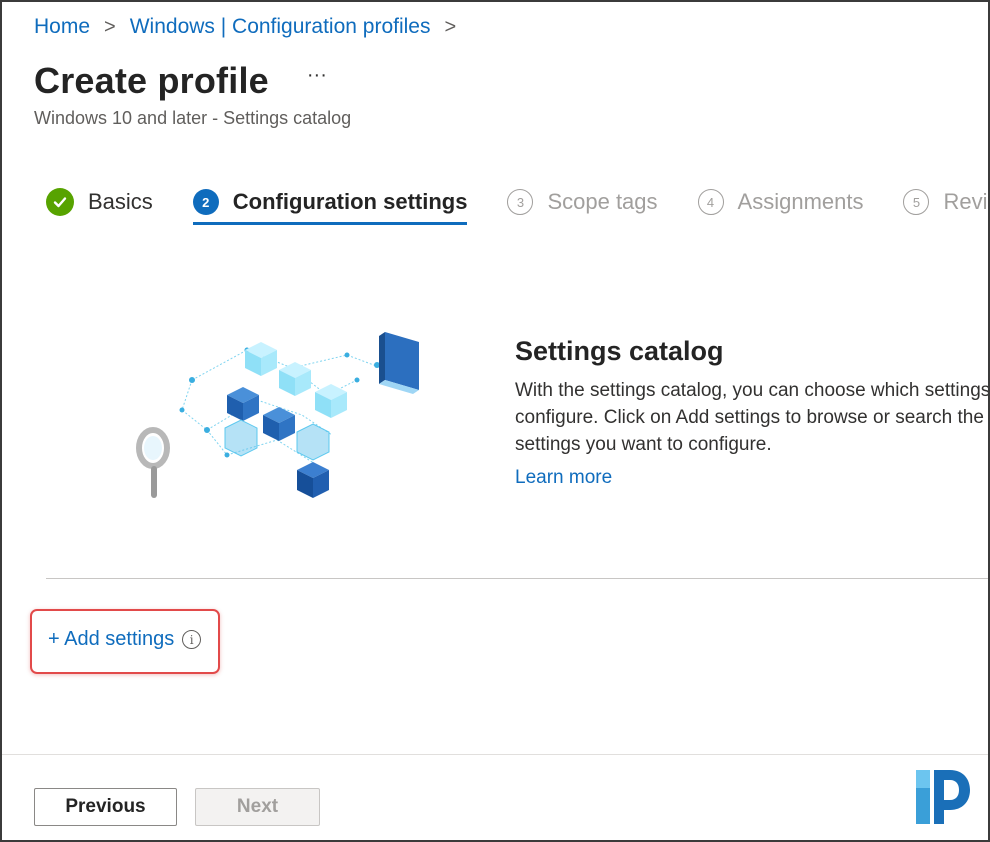  I want to click on step-basics: Basics, so click(99, 207).